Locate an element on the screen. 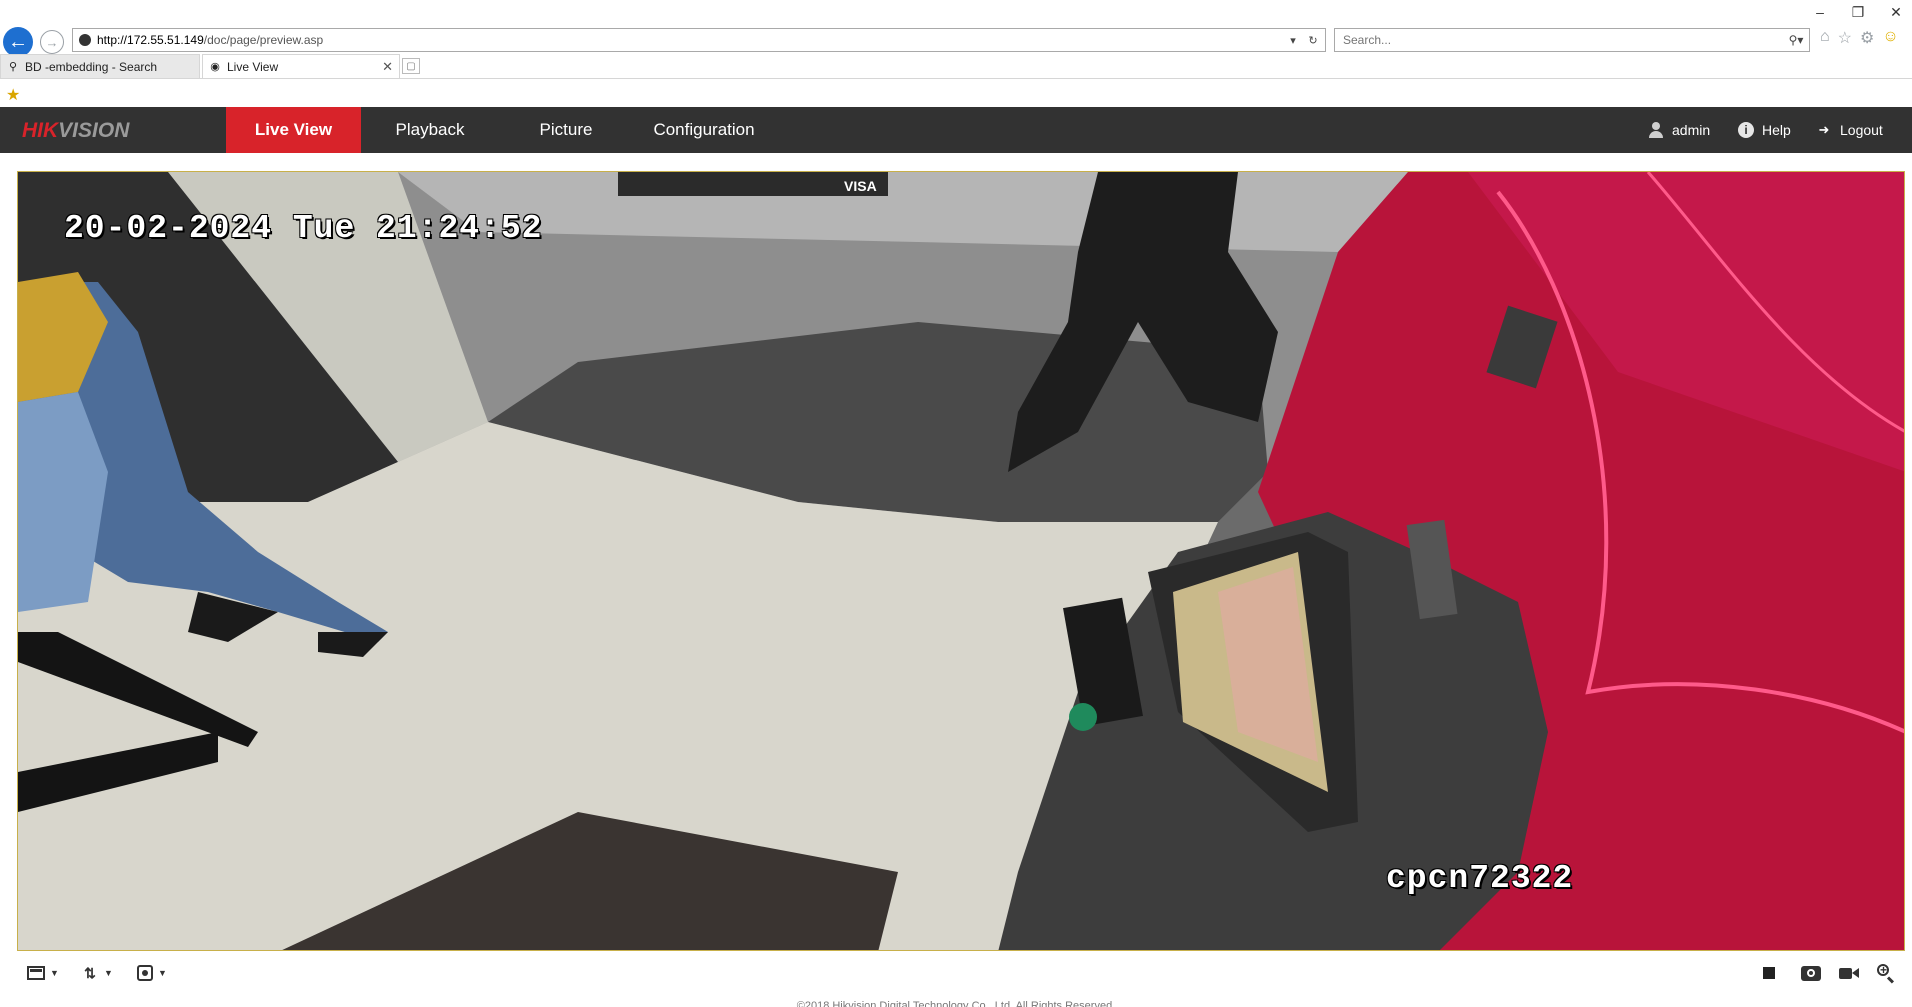 The height and width of the screenshot is (1007, 1912). feedback-smiley-icon: ☺ is located at coordinates (1890, 38).